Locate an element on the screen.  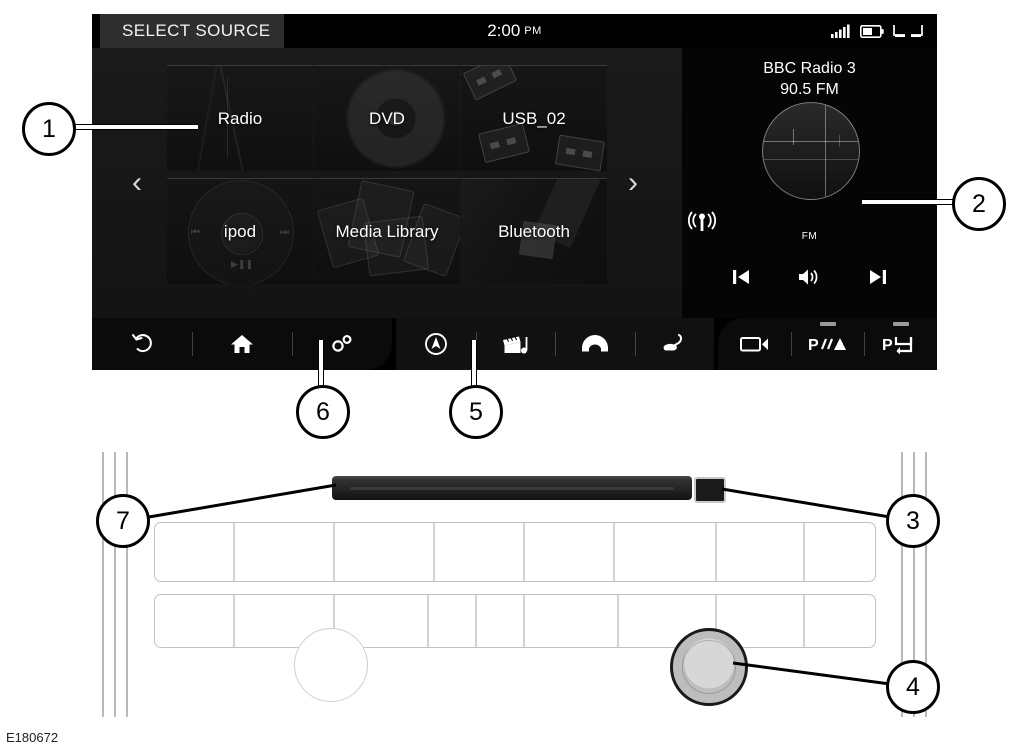
source-tile-label: ipod is located at coordinates (240, 231).